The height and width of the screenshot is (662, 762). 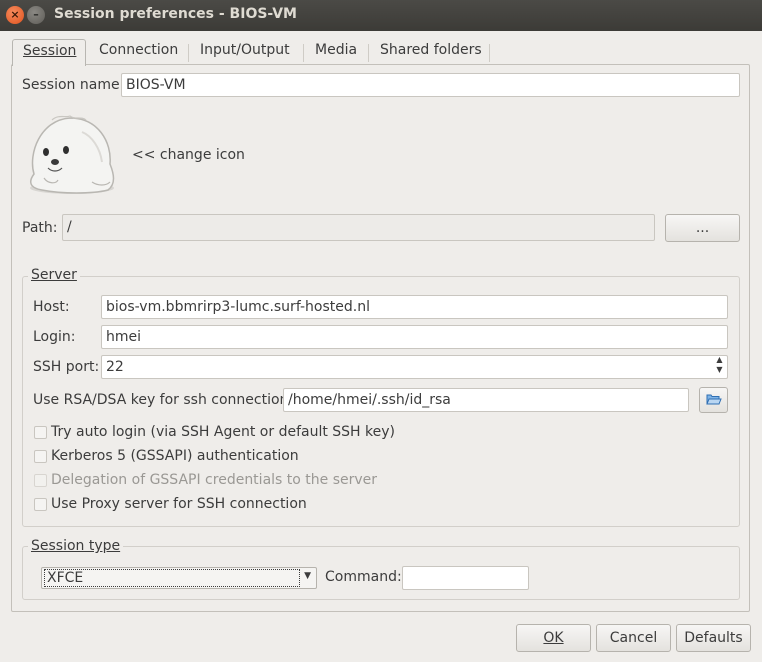 I want to click on cancel-button-label: Cancel, so click(x=633, y=638).